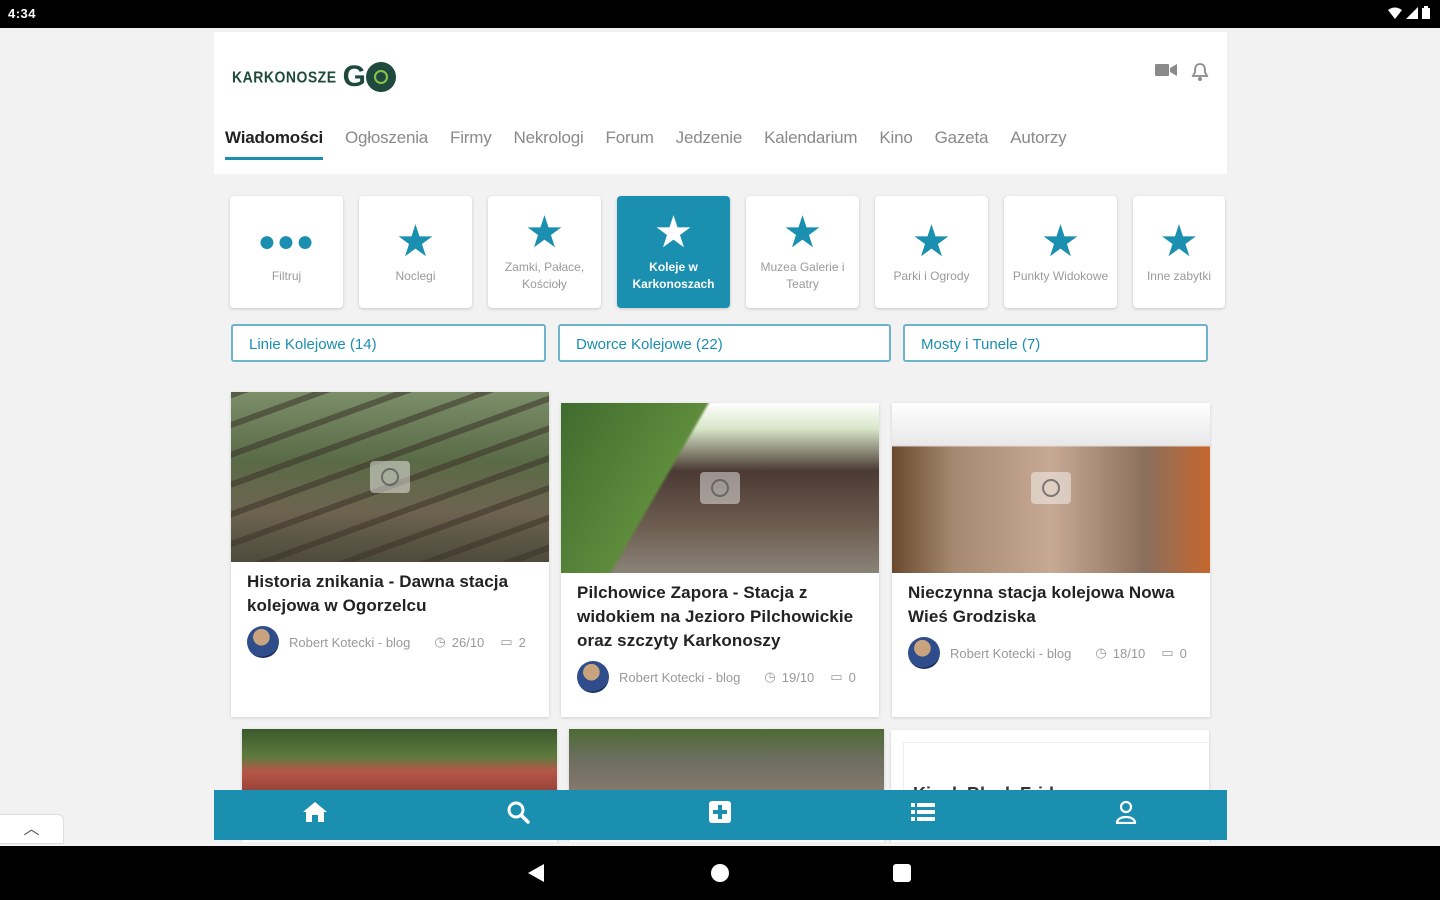  Describe the element at coordinates (802, 275) in the screenshot. I see `category-label: Muzea Galerie i Teatry` at that location.